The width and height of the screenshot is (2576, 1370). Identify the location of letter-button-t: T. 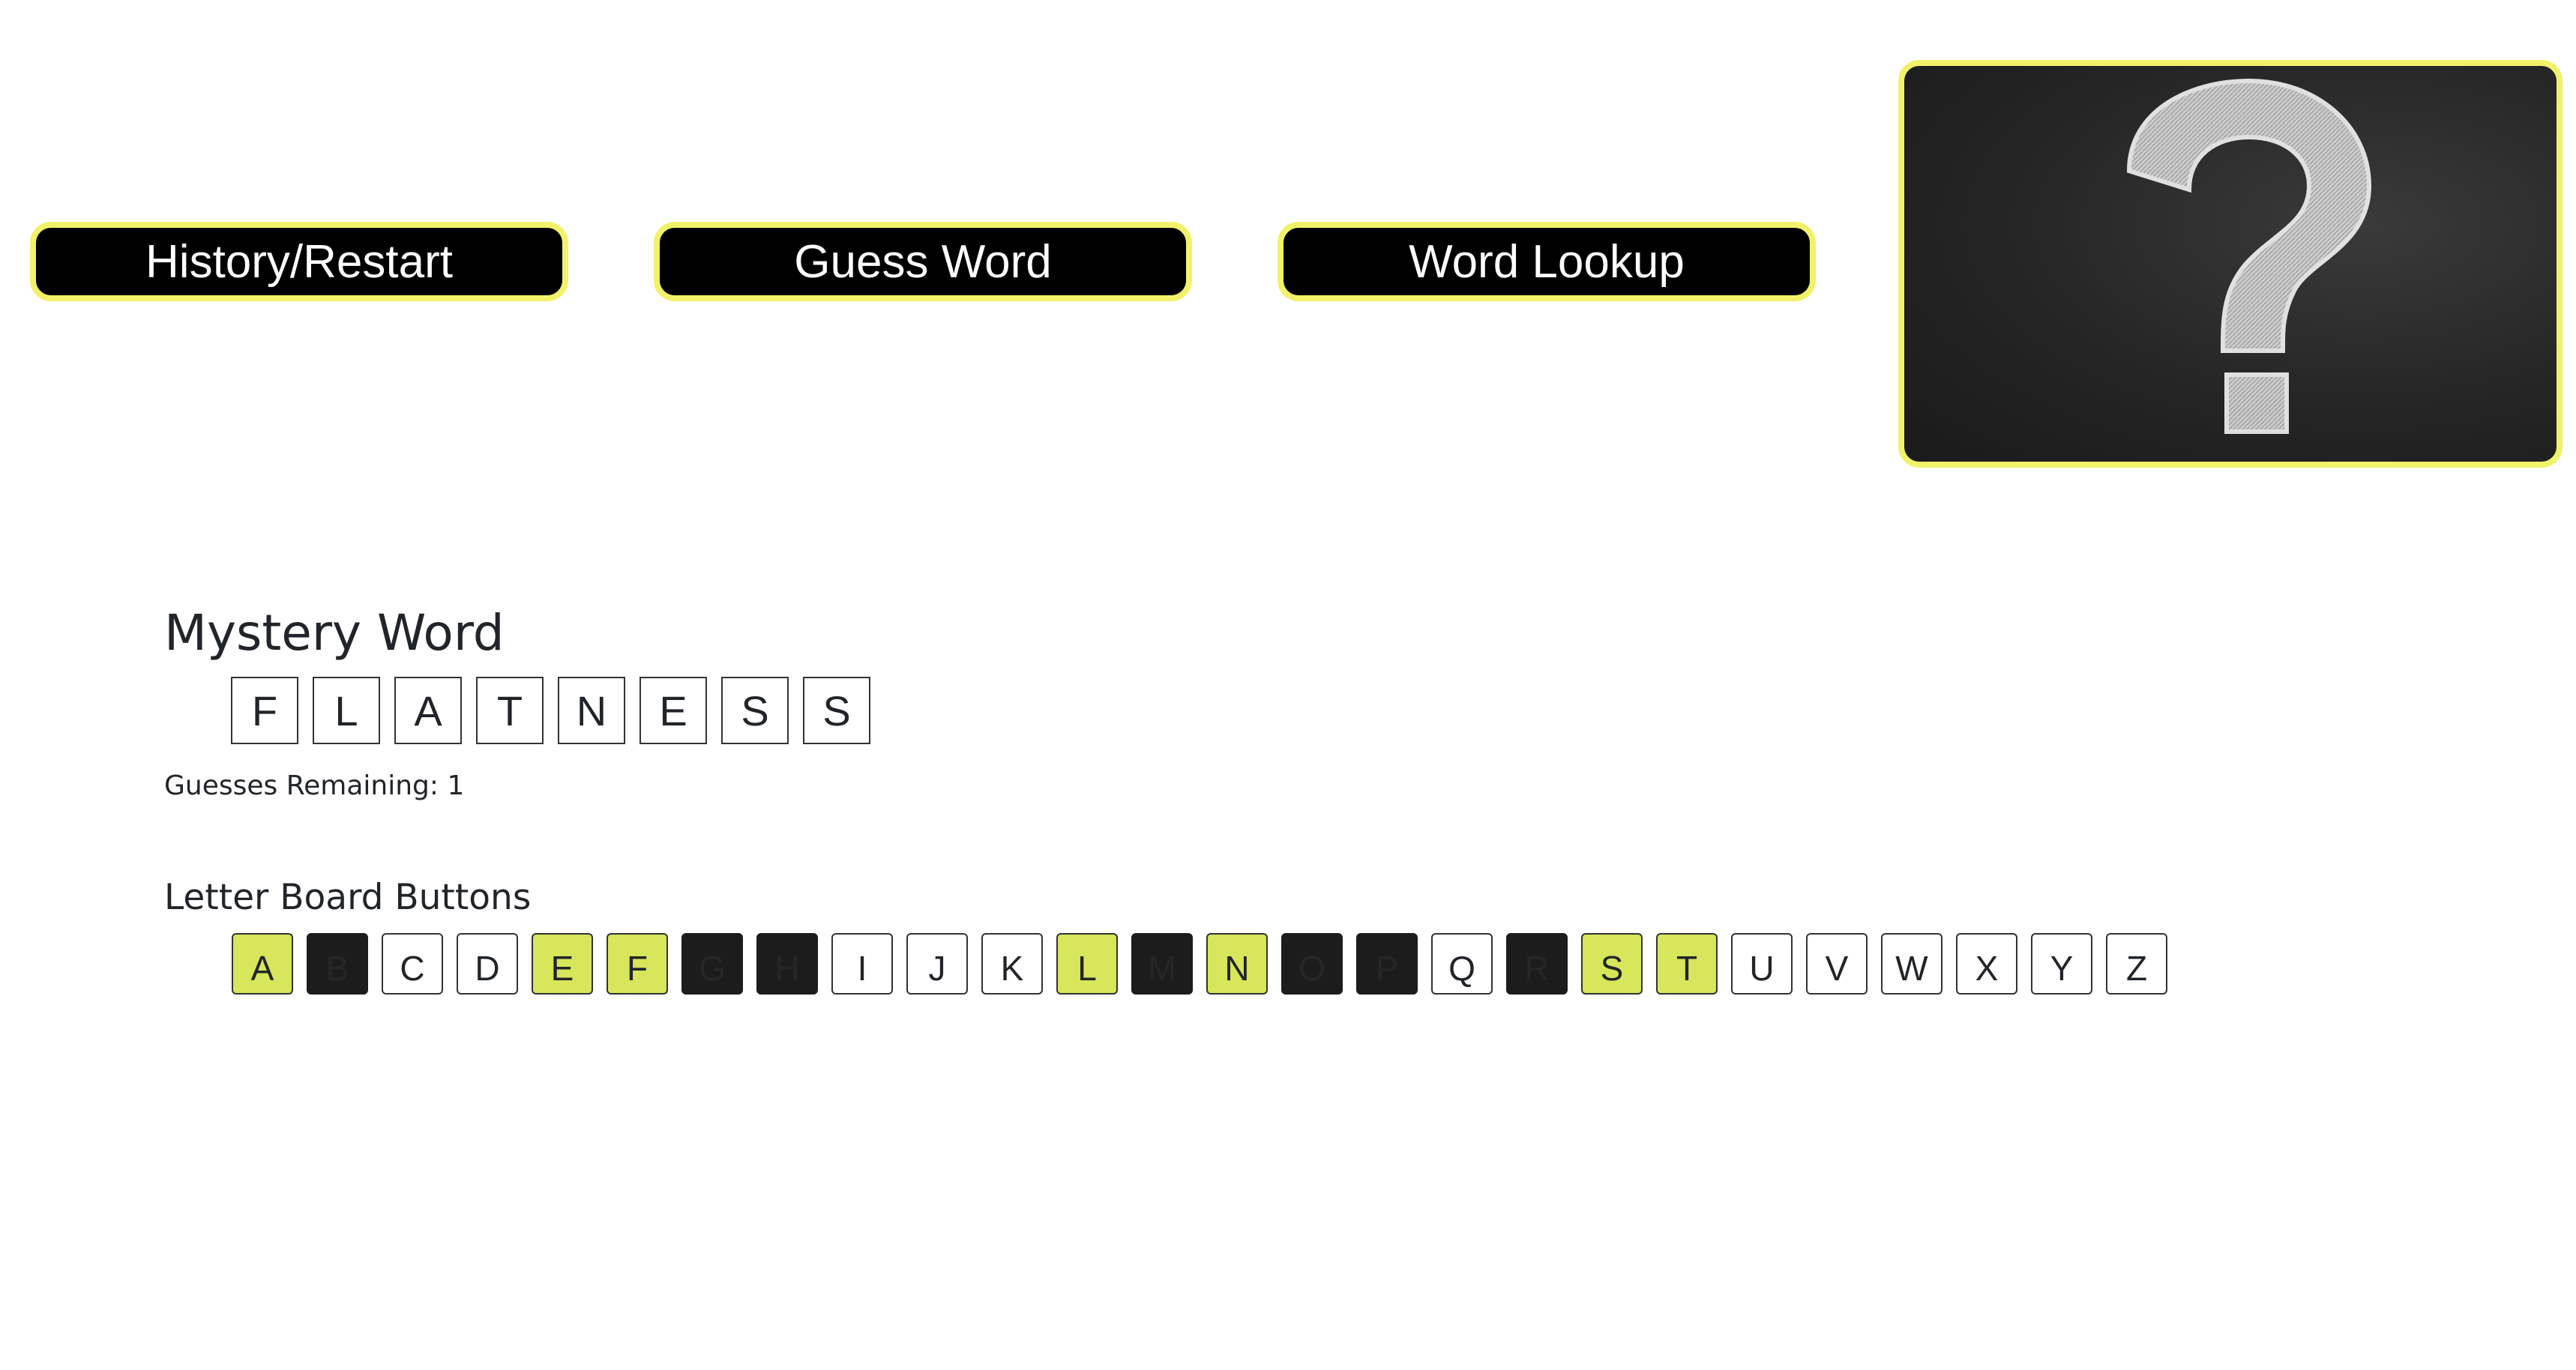
(1687, 964).